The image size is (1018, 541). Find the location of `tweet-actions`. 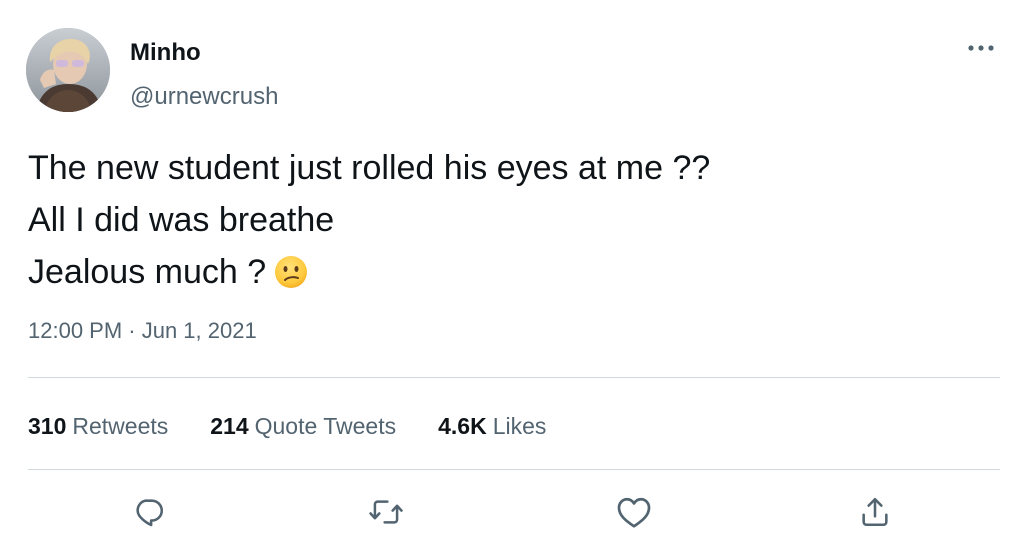

tweet-actions is located at coordinates (509, 512).